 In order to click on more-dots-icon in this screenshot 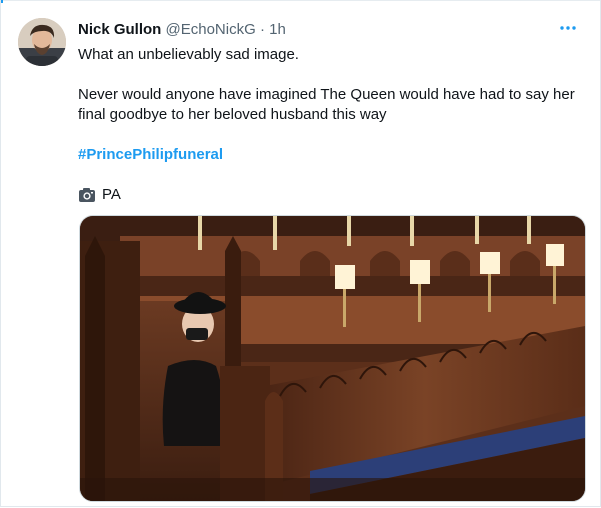, I will do `click(568, 28)`.